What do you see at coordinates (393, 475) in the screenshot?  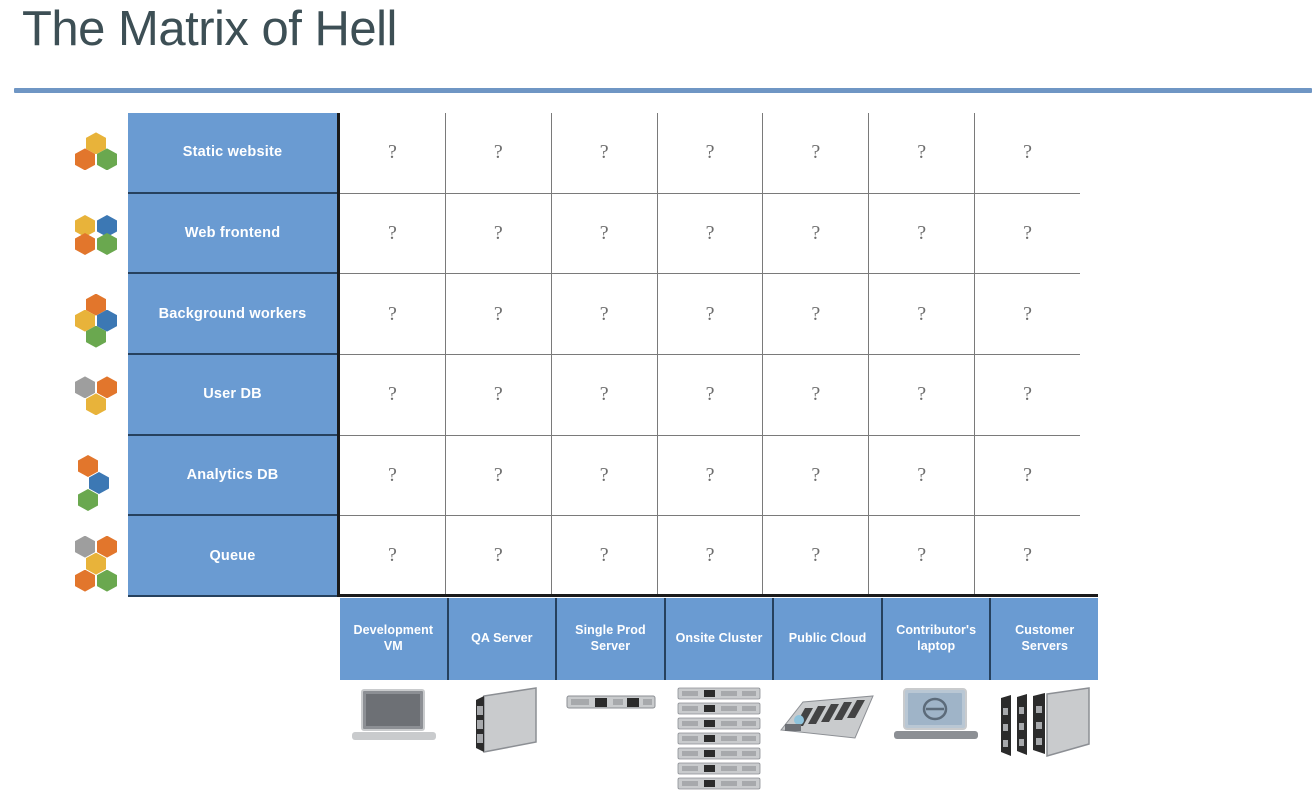 I see `matrix-cell-r5-c1: ?` at bounding box center [393, 475].